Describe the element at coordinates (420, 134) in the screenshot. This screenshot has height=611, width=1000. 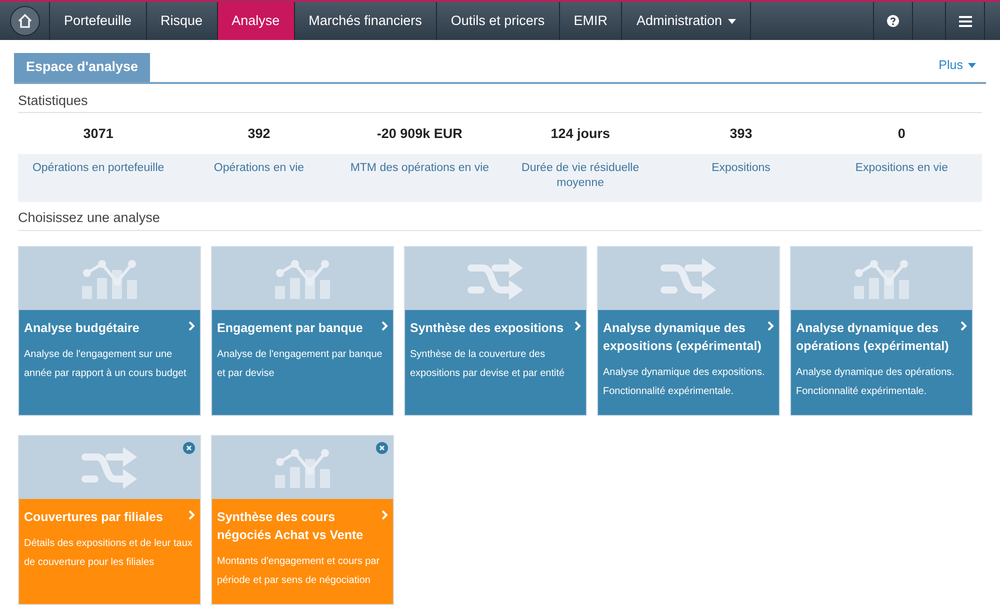
I see `statistic-value: -20 909k EUR` at that location.